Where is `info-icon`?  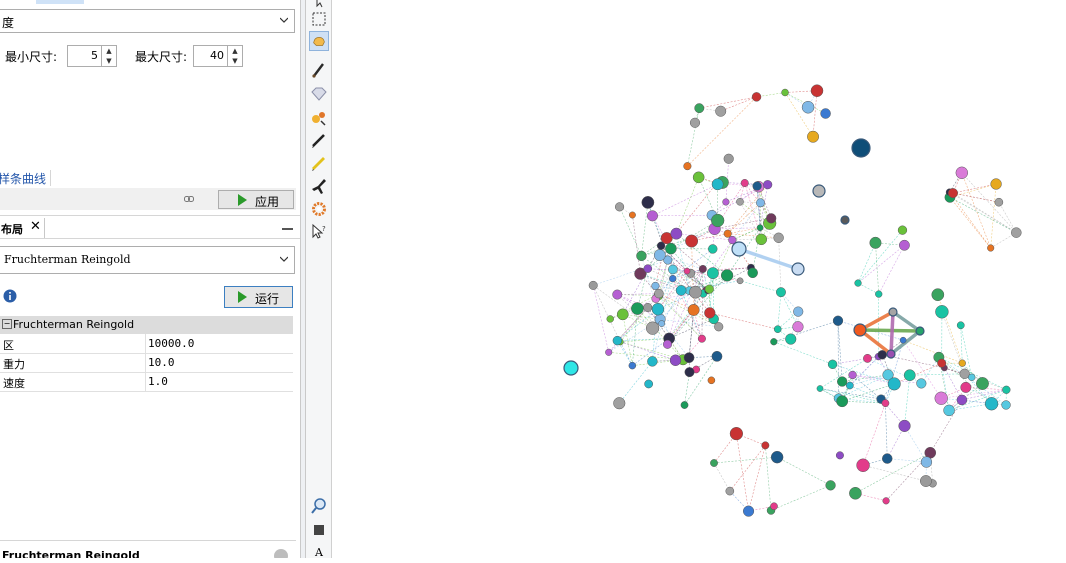
info-icon is located at coordinates (10, 296).